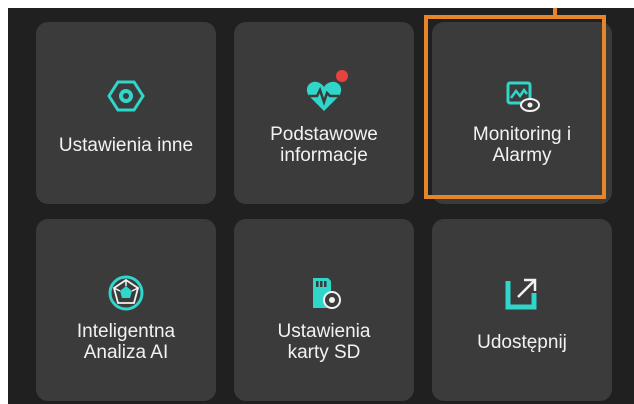 This screenshot has width=634, height=404. What do you see at coordinates (324, 293) in the screenshot?
I see `sd-card-settings-icon` at bounding box center [324, 293].